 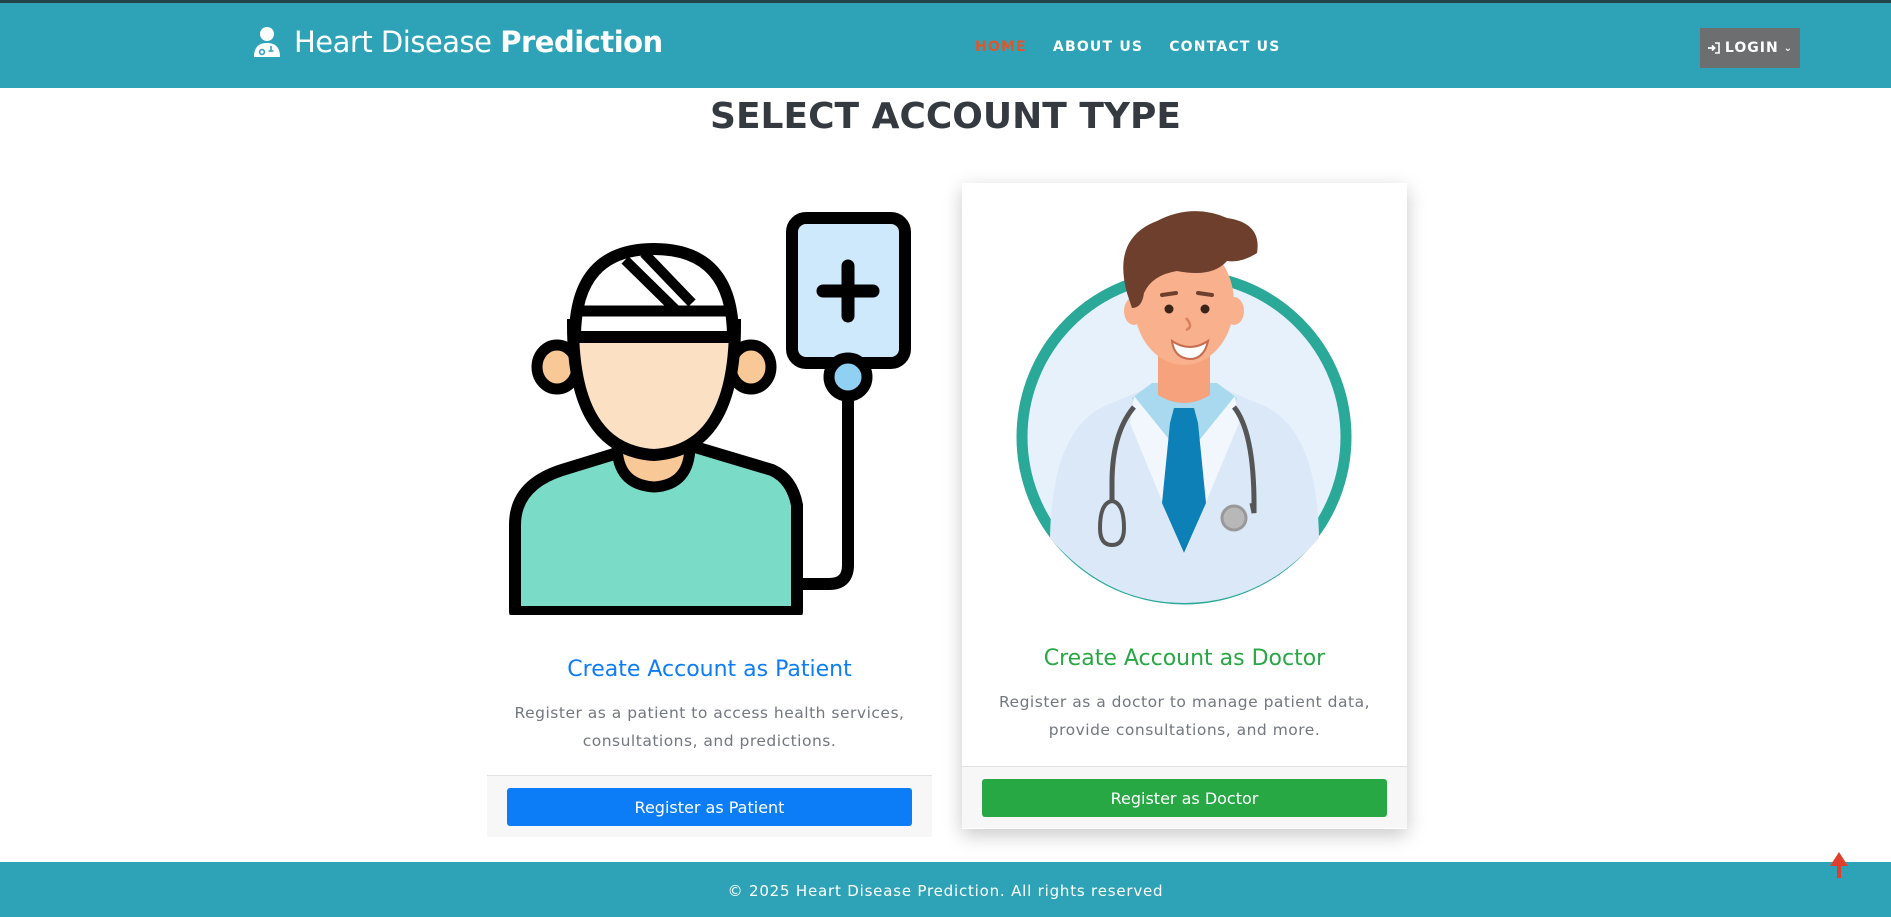 What do you see at coordinates (1788, 48) in the screenshot?
I see `chevron-down-icon: ⌄` at bounding box center [1788, 48].